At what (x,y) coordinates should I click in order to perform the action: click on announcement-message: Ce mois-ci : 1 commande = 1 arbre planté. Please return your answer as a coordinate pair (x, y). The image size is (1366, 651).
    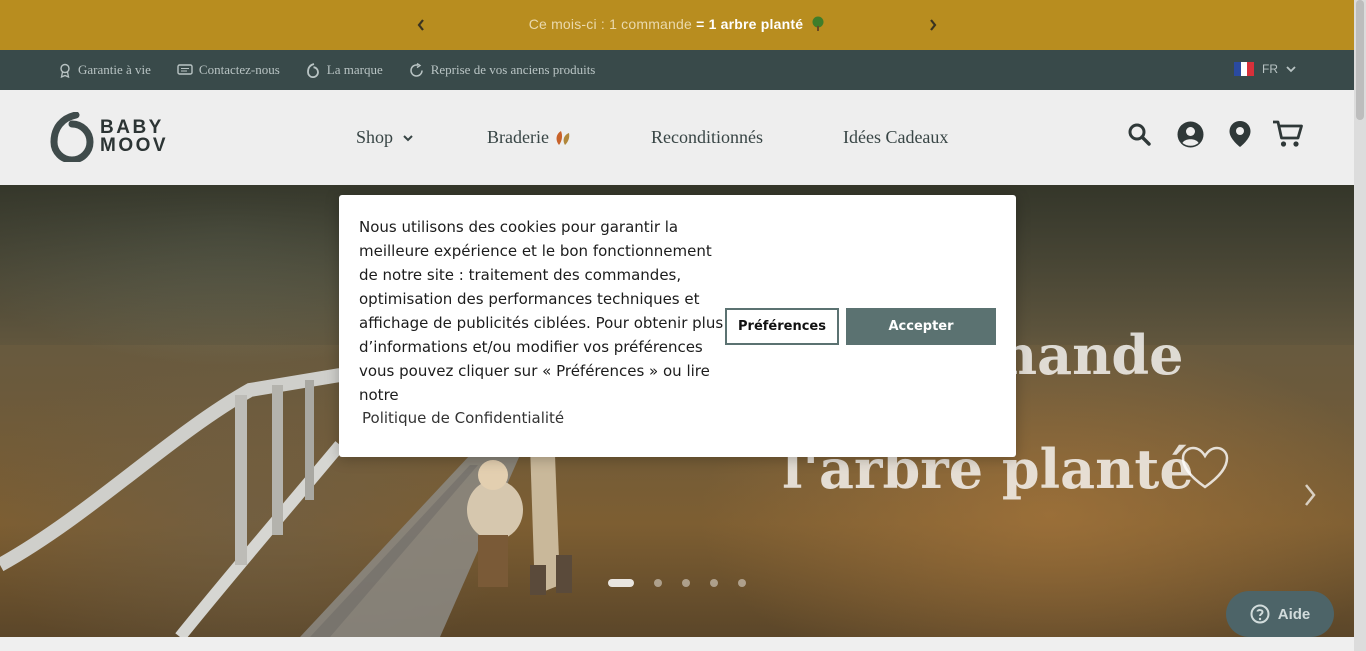
    Looking at the image, I should click on (677, 25).